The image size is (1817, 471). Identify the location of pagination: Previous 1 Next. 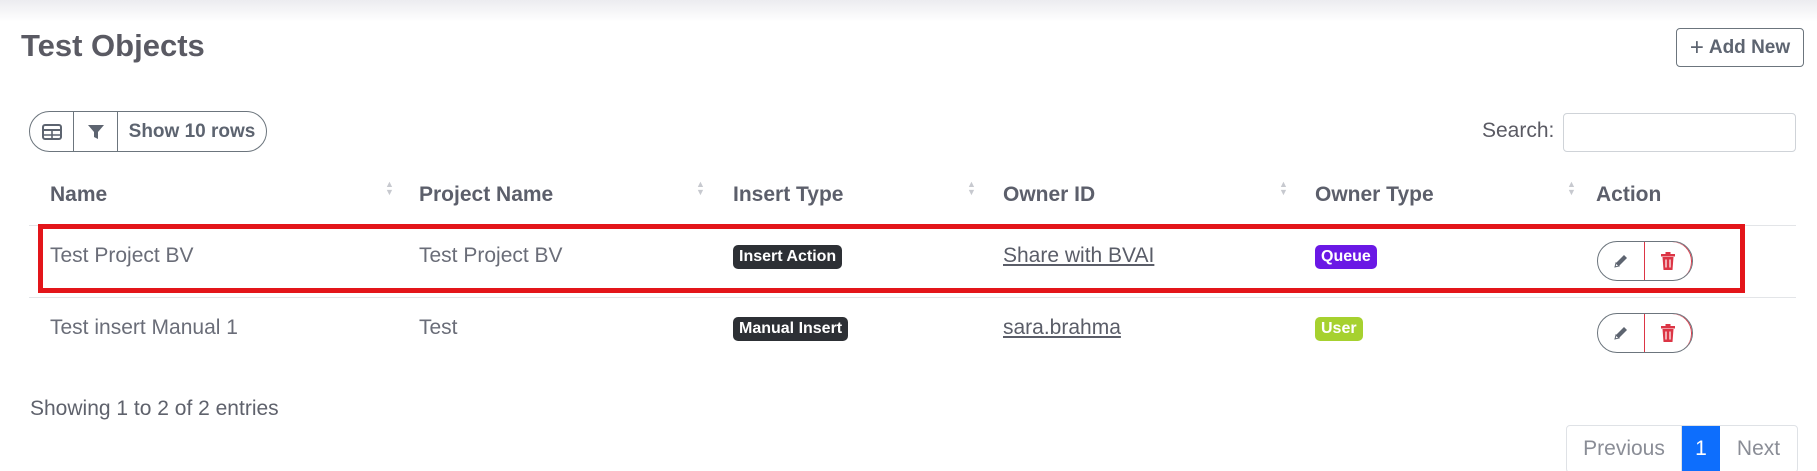
(1682, 448).